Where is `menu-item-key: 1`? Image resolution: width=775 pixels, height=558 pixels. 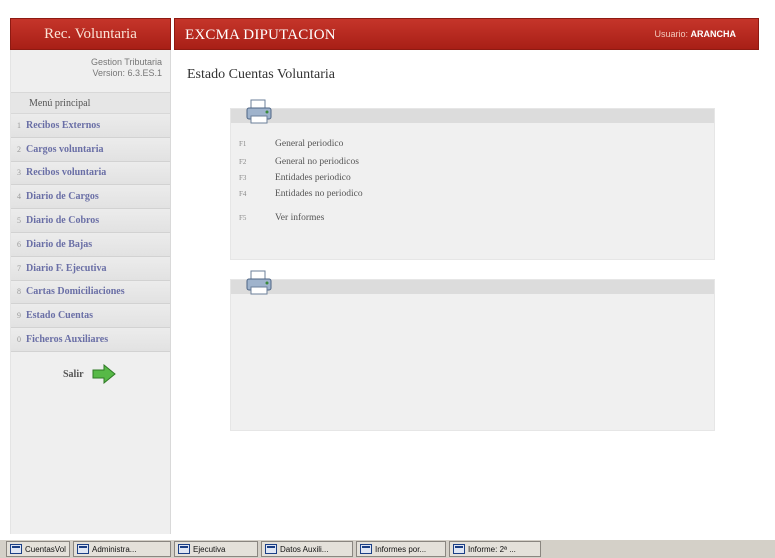
menu-item-key: 1 is located at coordinates (19, 125).